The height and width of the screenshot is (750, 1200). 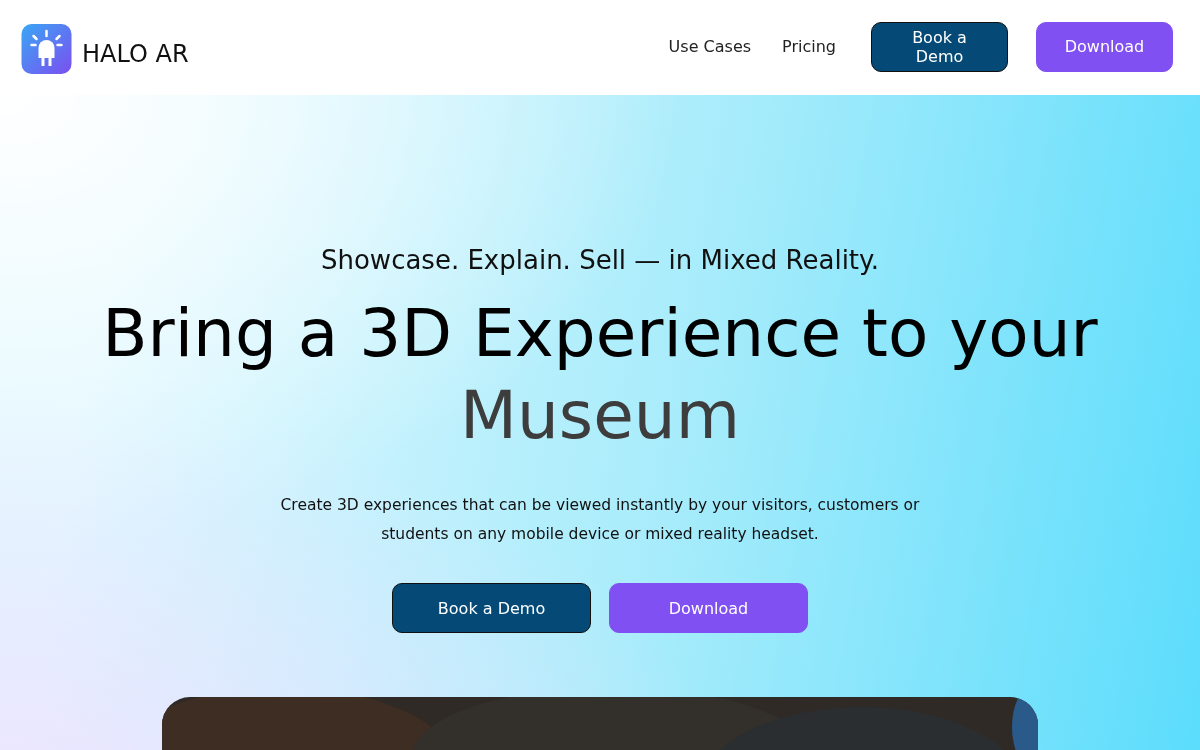 I want to click on headline-highlight: Museum, so click(x=600, y=415).